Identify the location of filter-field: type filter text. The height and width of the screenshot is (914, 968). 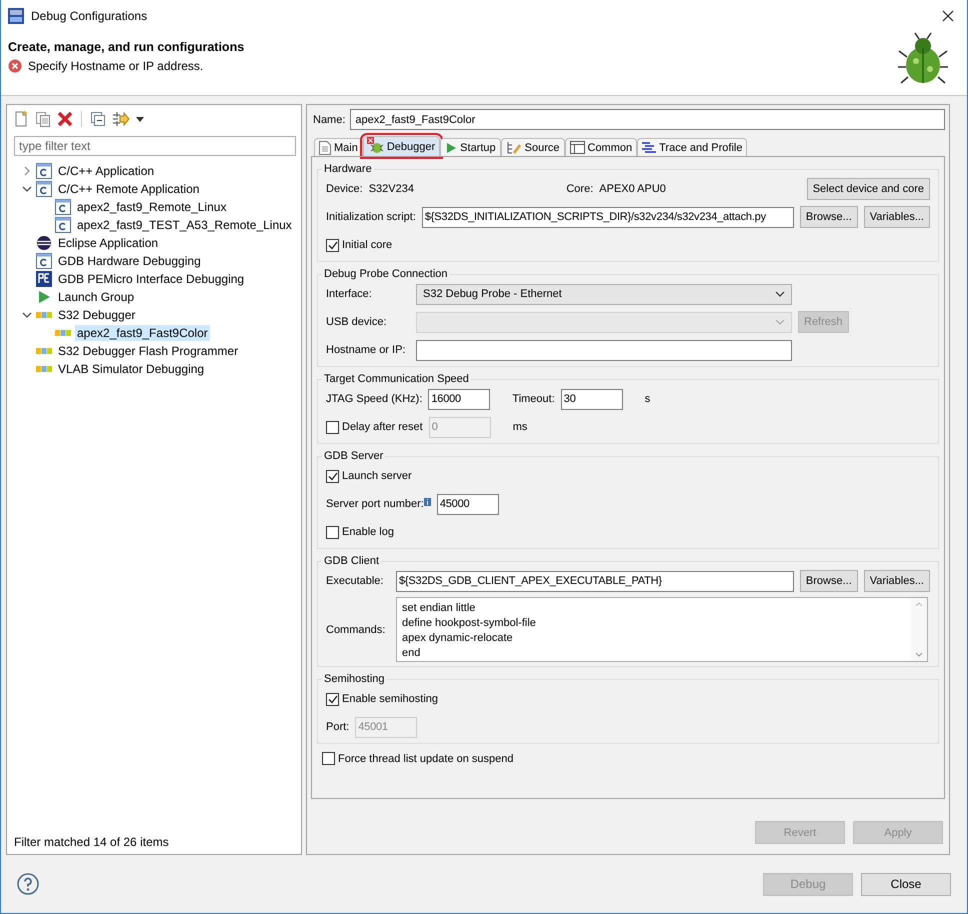
(155, 146).